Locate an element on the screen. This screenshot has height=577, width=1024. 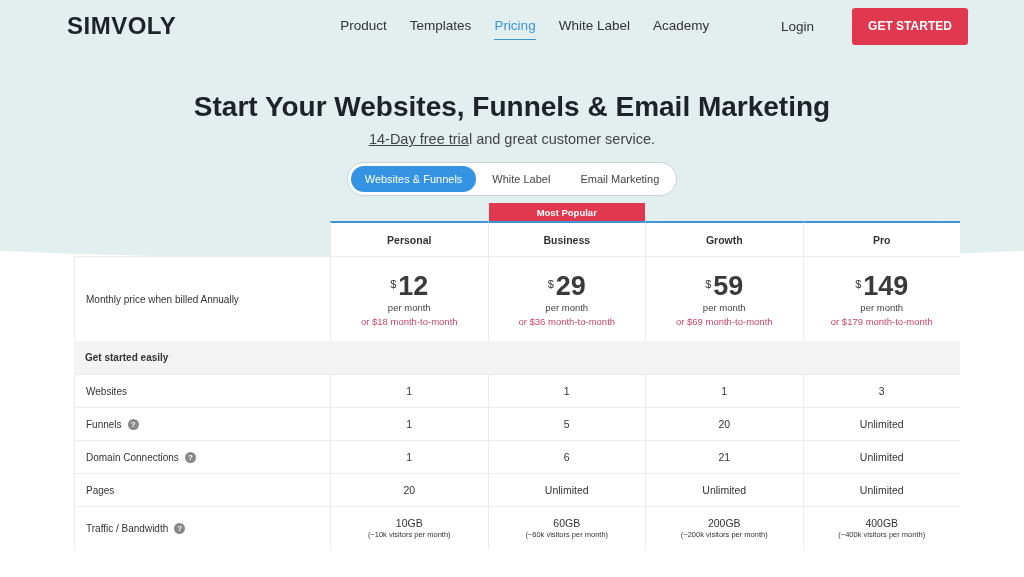
product-tab: Email Marketing is located at coordinates (620, 179).